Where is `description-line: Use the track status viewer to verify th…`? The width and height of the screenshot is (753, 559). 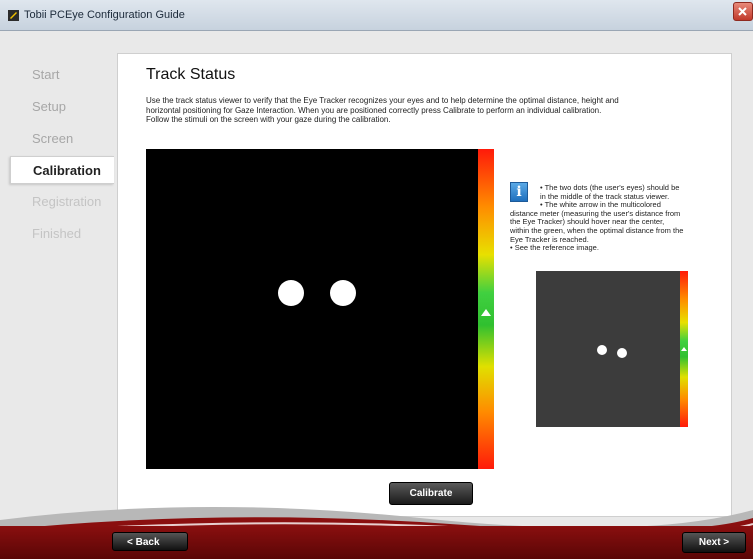
description-line: Use the track status viewer to verify th… is located at coordinates (382, 100).